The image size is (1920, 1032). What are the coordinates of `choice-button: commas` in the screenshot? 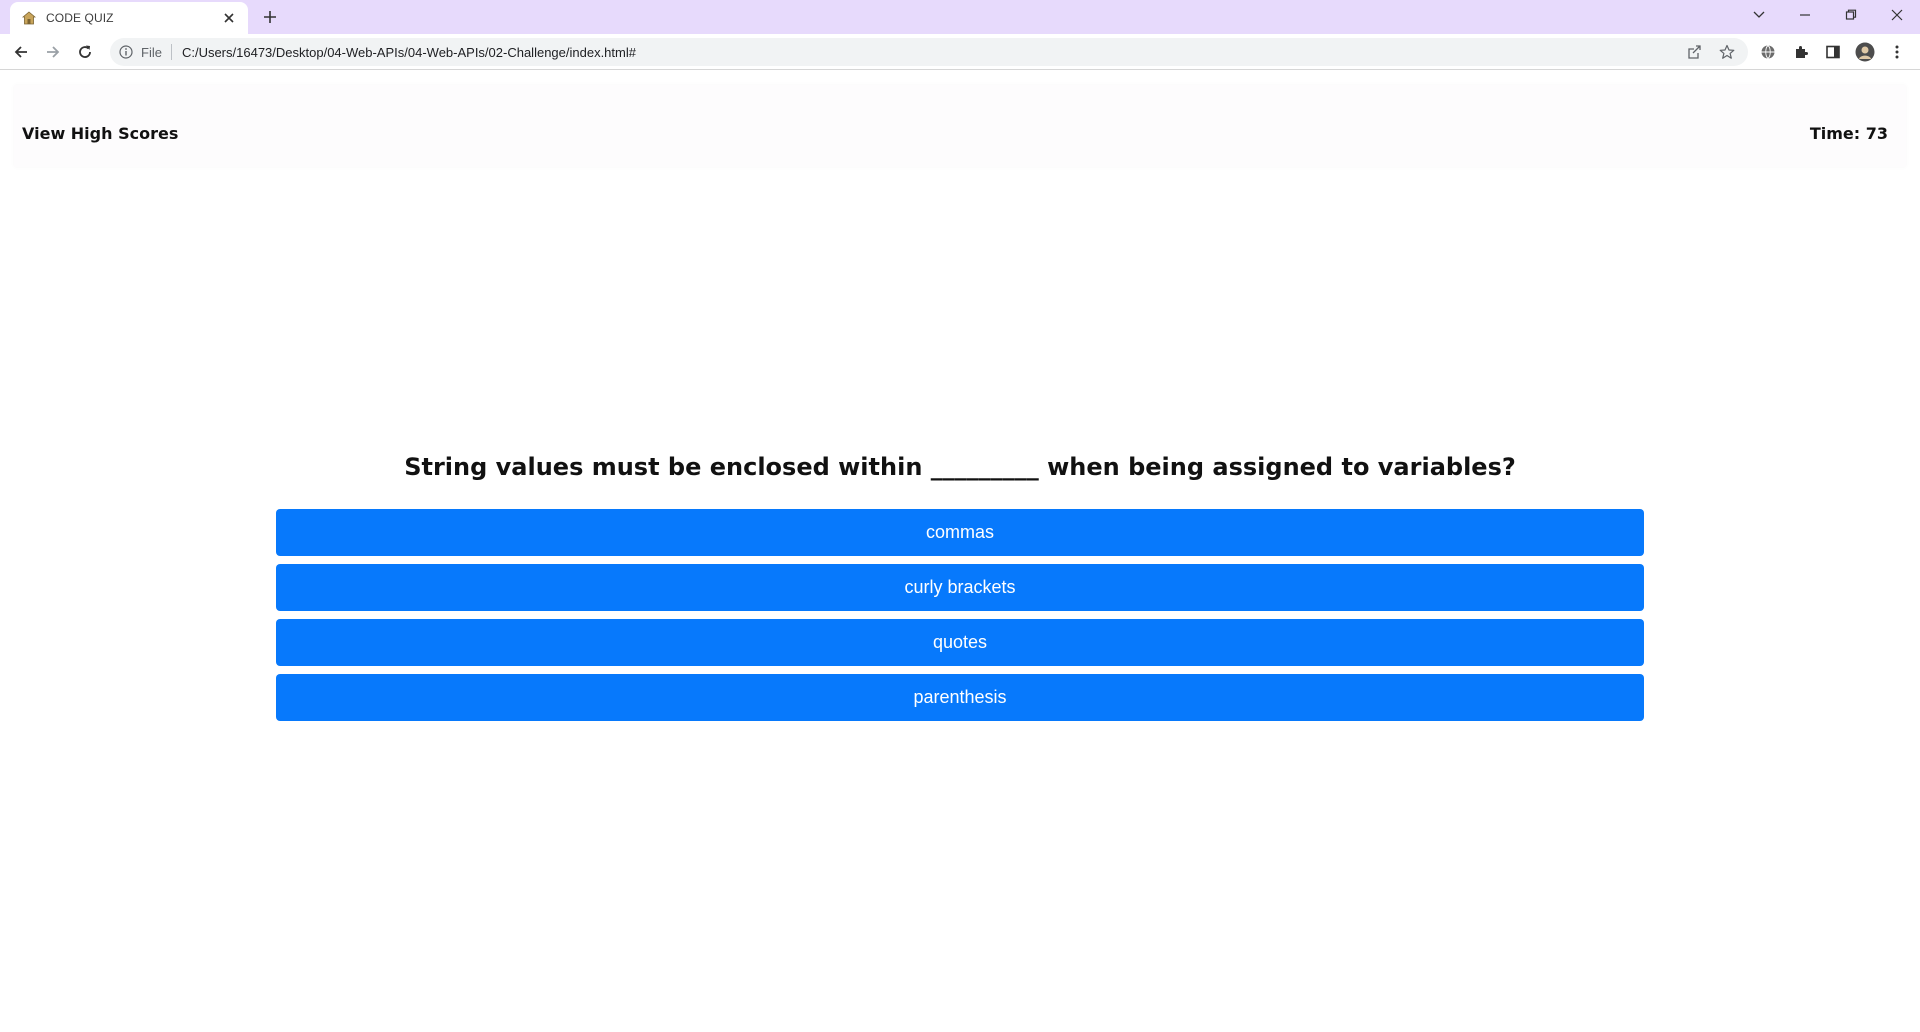 It's located at (960, 532).